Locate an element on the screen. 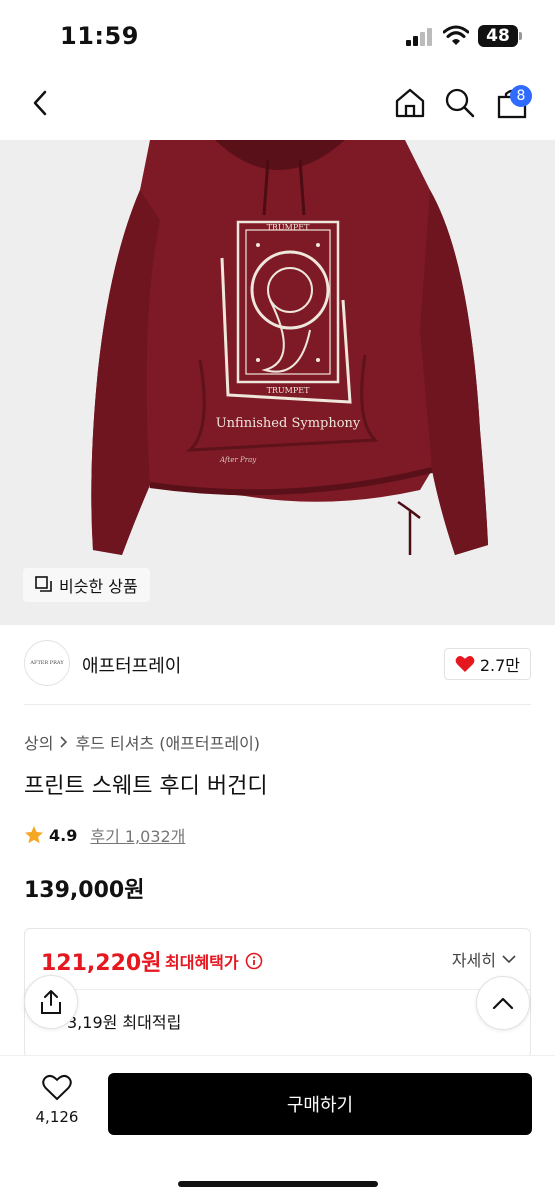 This screenshot has height=1200, width=555. benefit-label: 최대혜택가 is located at coordinates (214, 961).